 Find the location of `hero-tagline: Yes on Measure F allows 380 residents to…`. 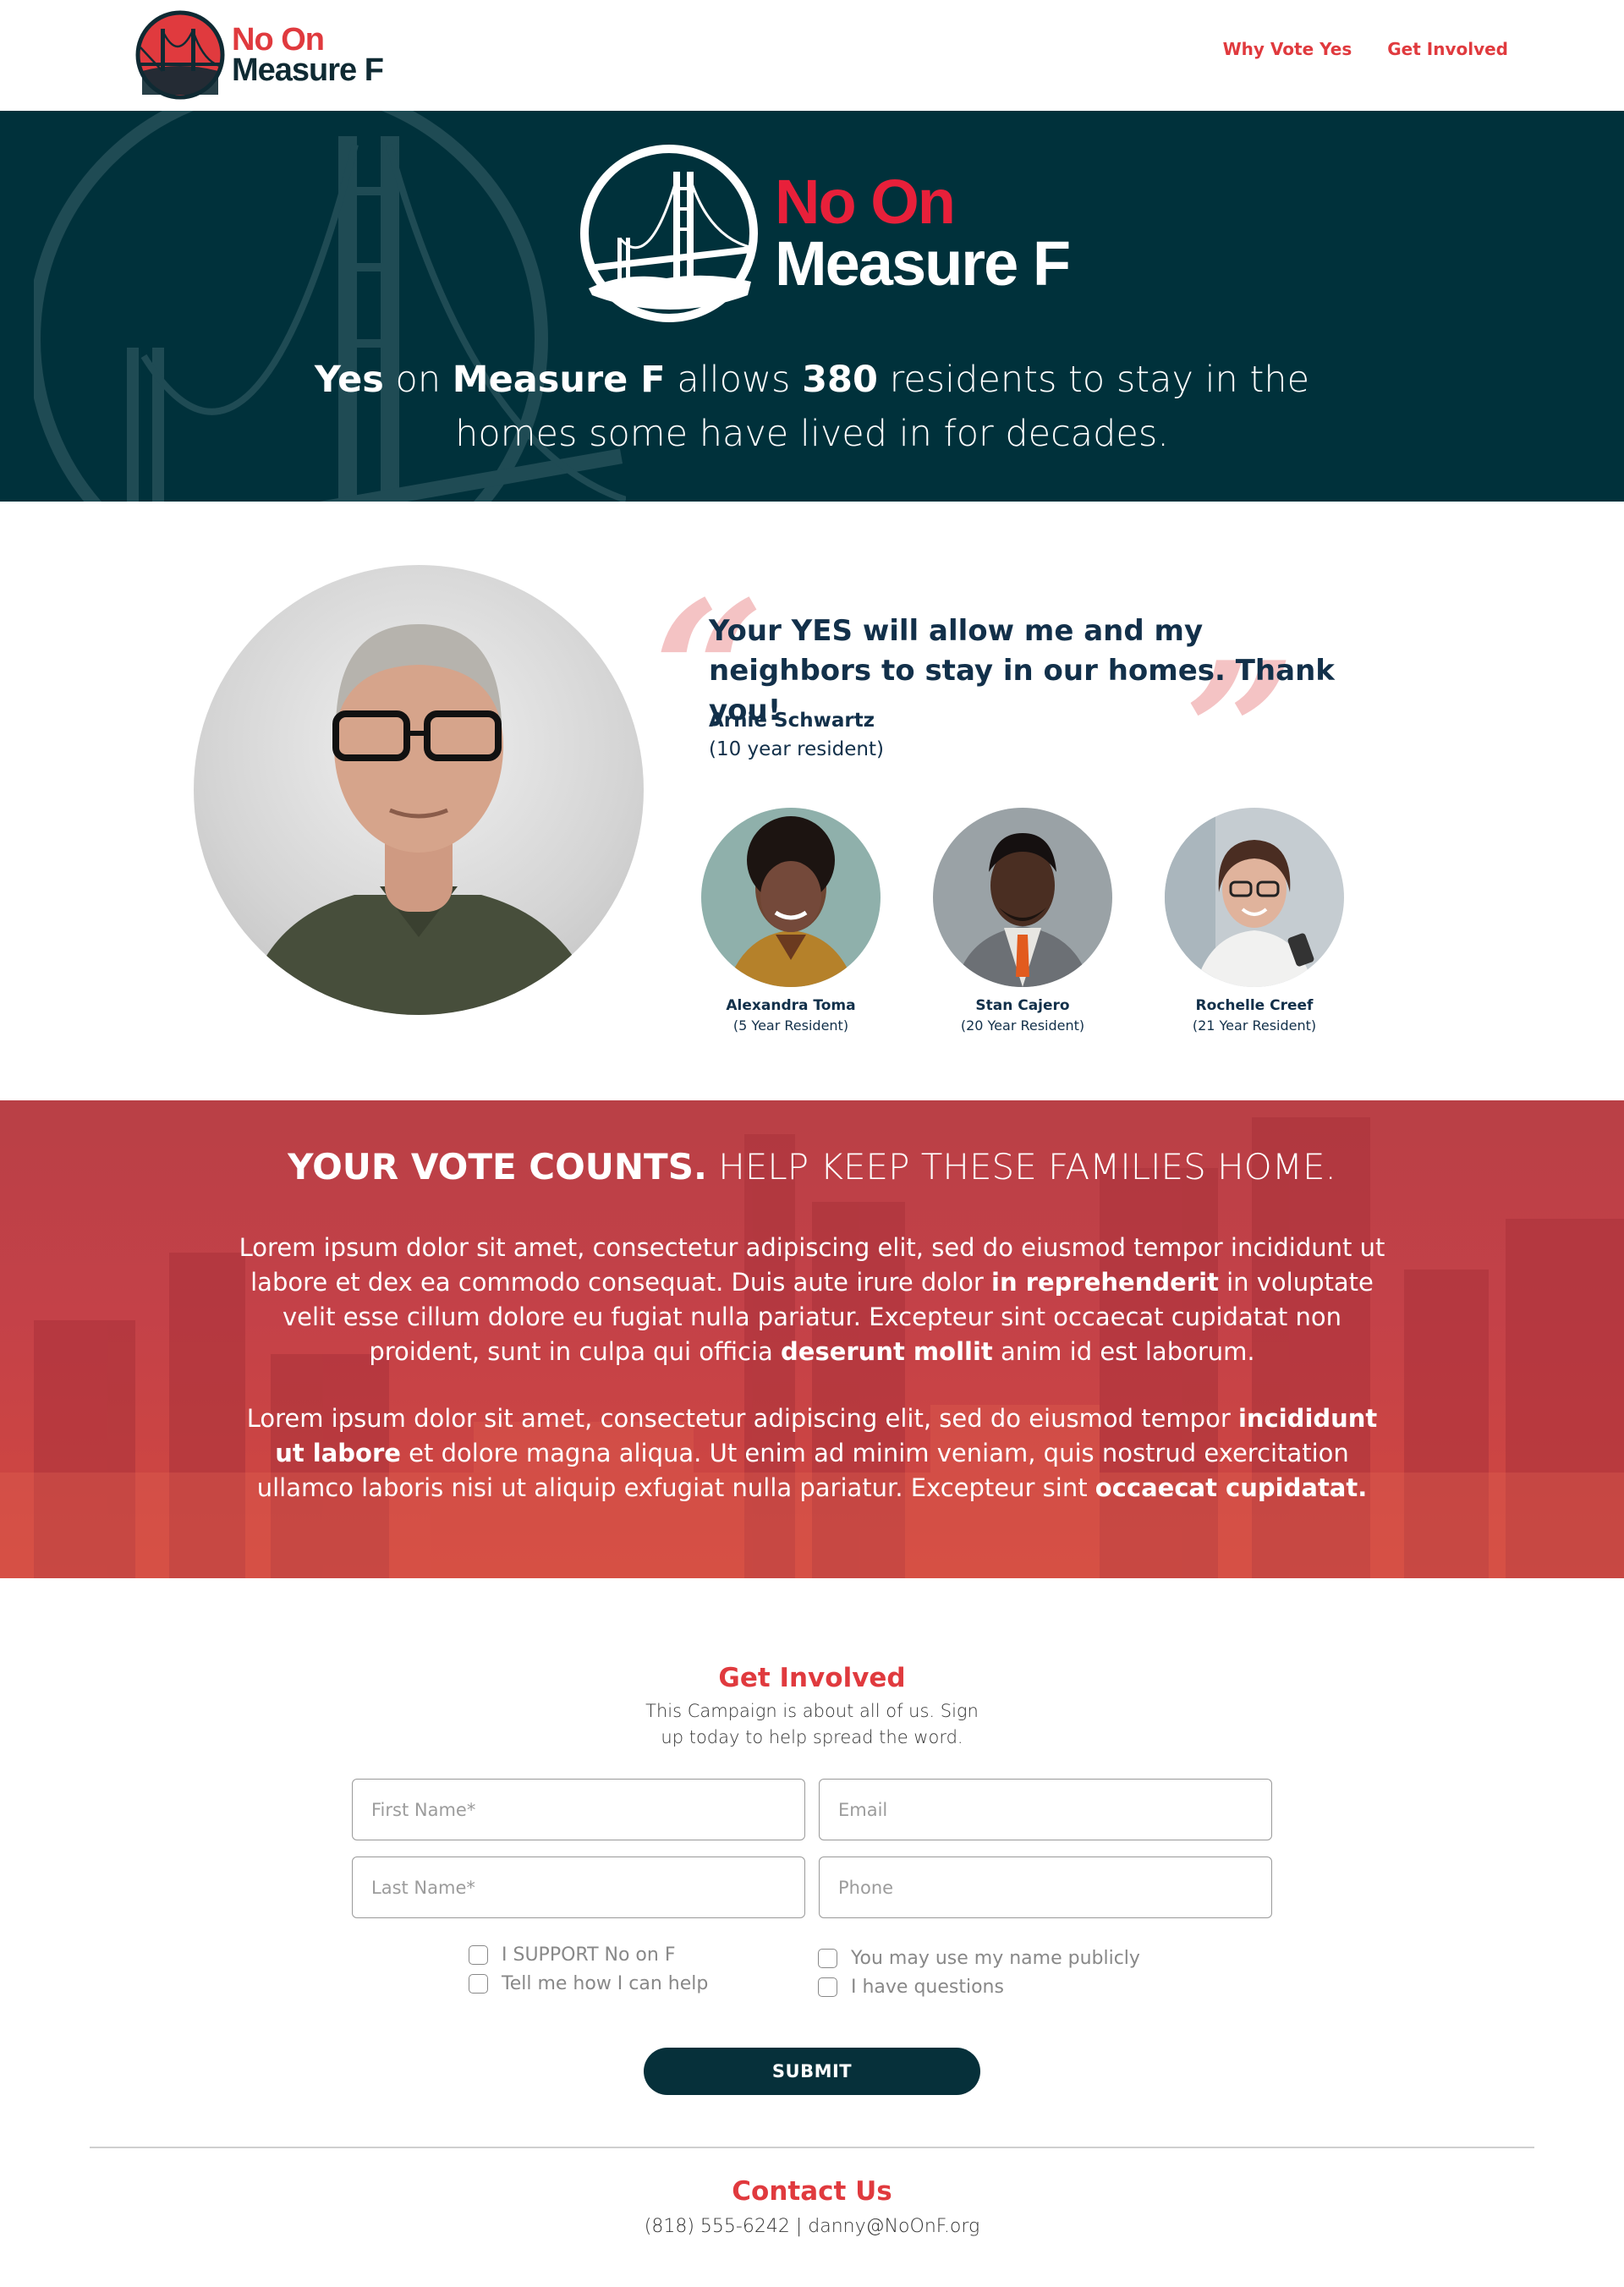

hero-tagline: Yes on Measure F allows 380 residents to… is located at coordinates (812, 407).